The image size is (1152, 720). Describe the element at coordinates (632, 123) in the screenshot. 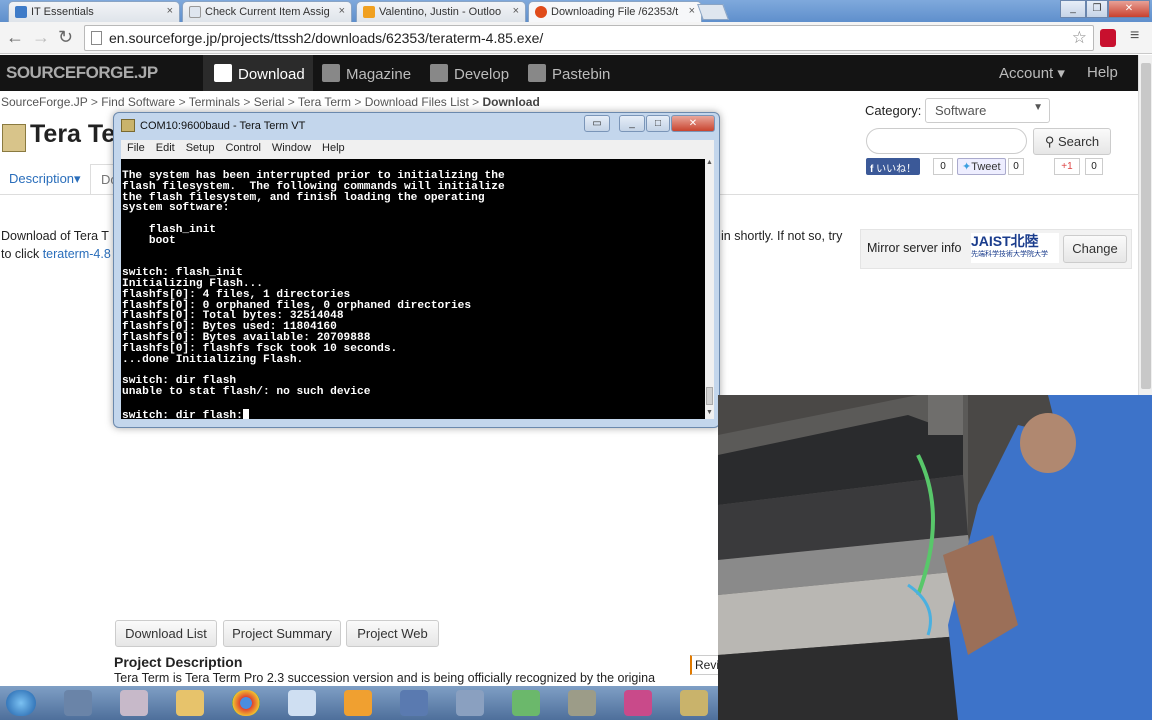

I see `minimize-button: _` at that location.